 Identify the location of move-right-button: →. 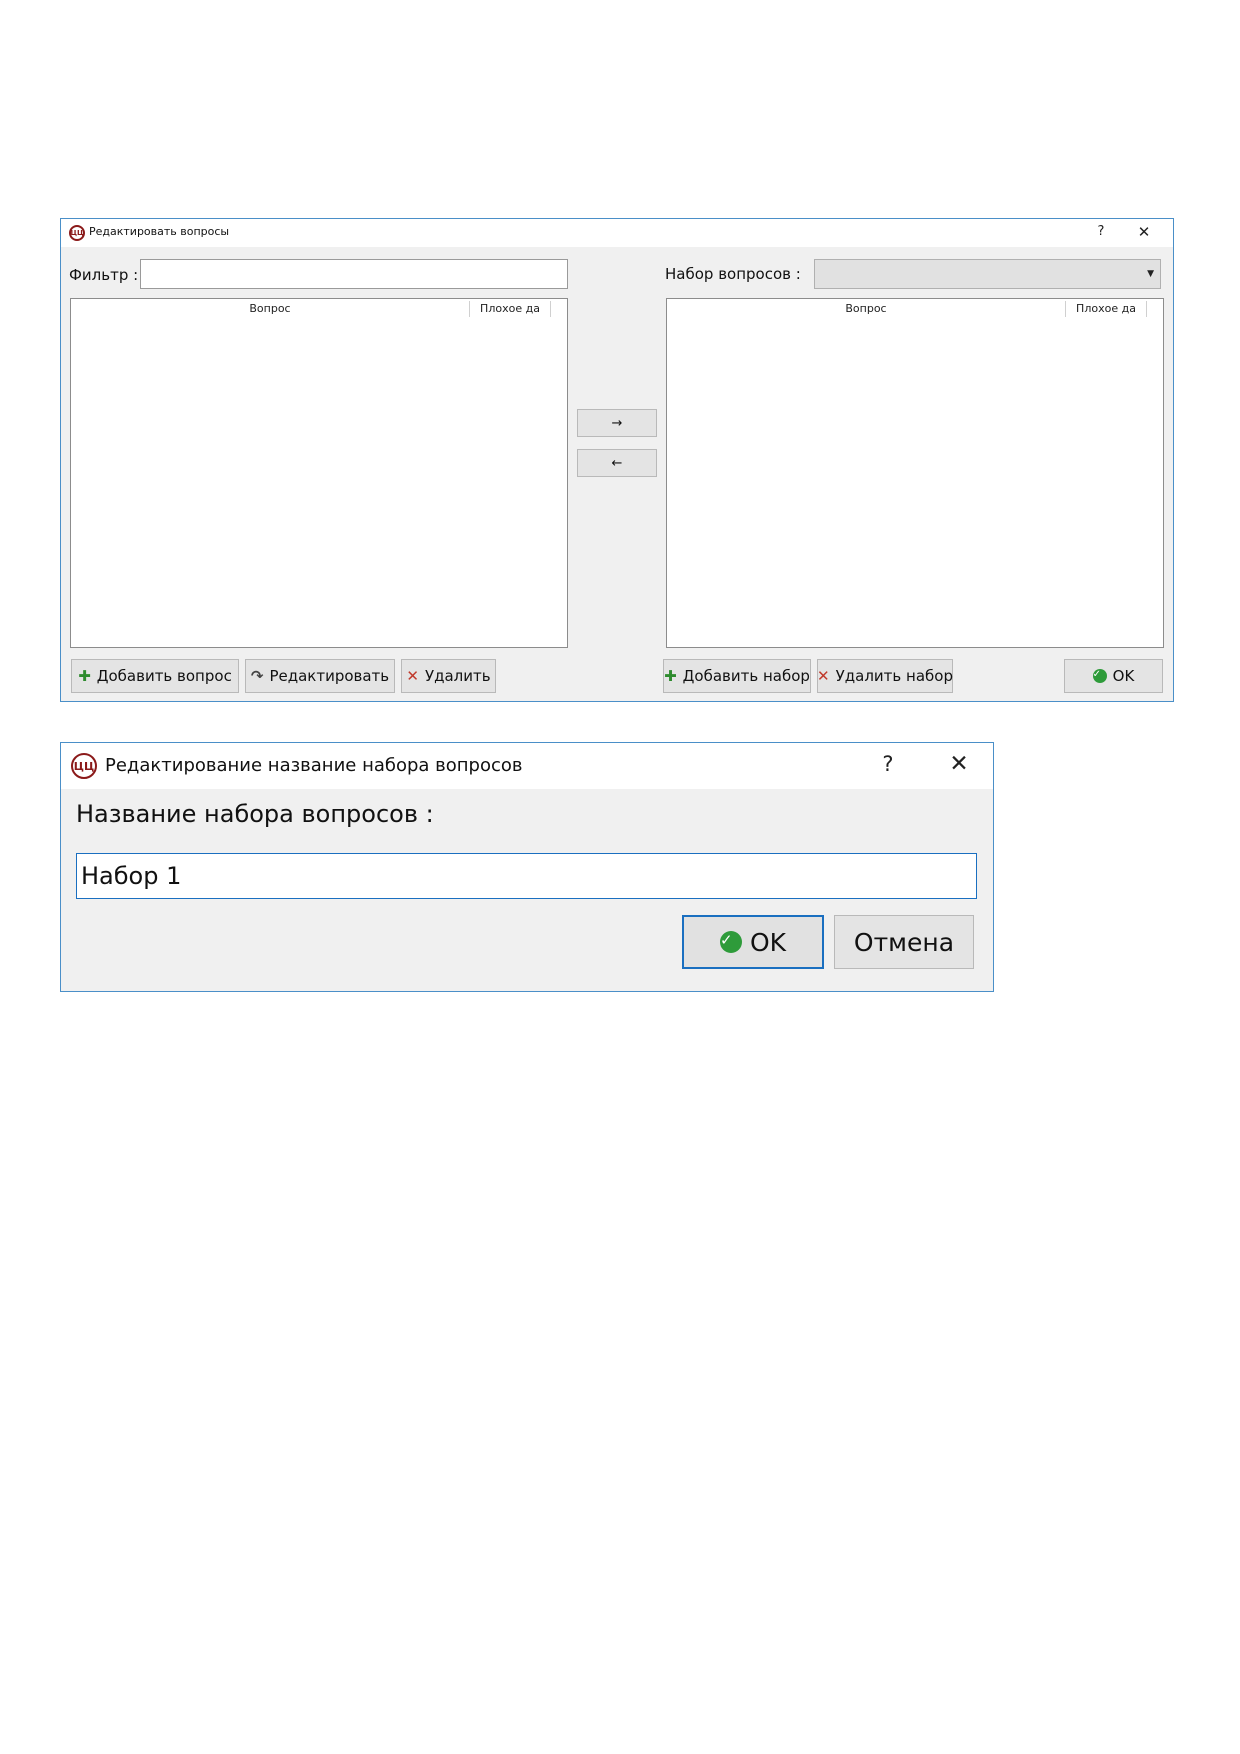
(617, 423).